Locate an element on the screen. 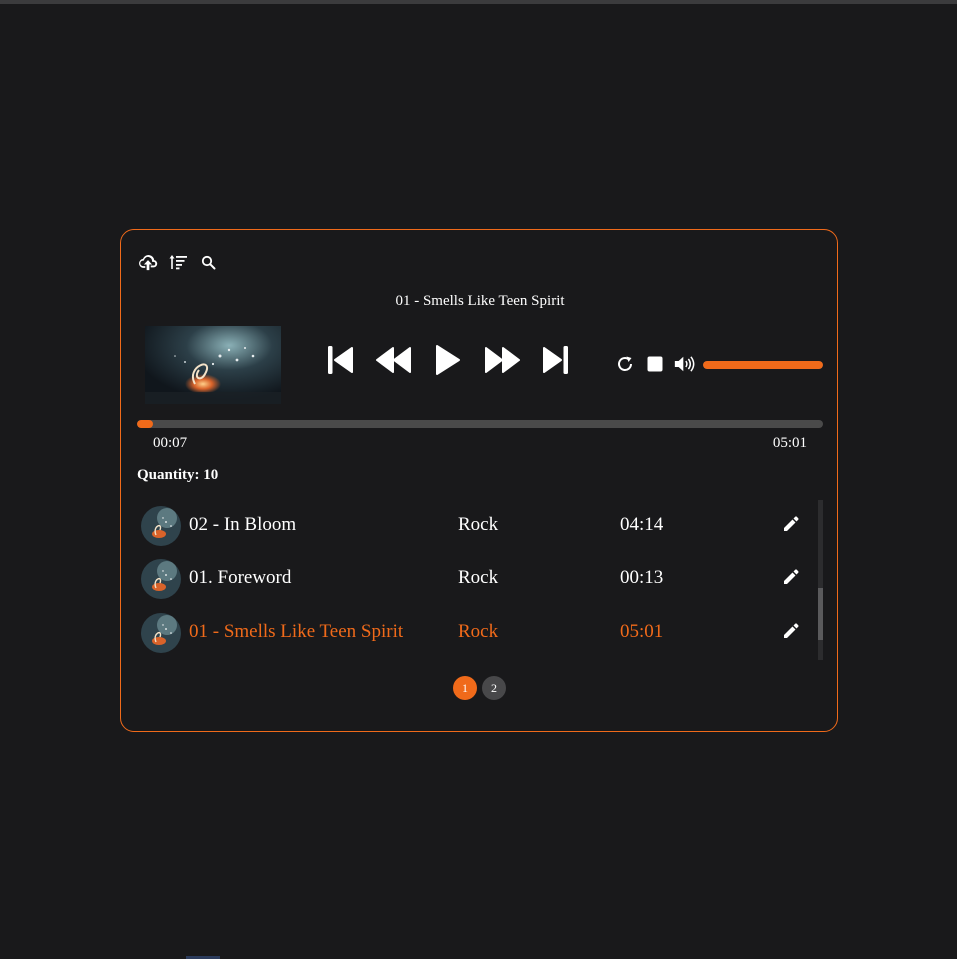 The width and height of the screenshot is (957, 959). playback-controls is located at coordinates (448, 360).